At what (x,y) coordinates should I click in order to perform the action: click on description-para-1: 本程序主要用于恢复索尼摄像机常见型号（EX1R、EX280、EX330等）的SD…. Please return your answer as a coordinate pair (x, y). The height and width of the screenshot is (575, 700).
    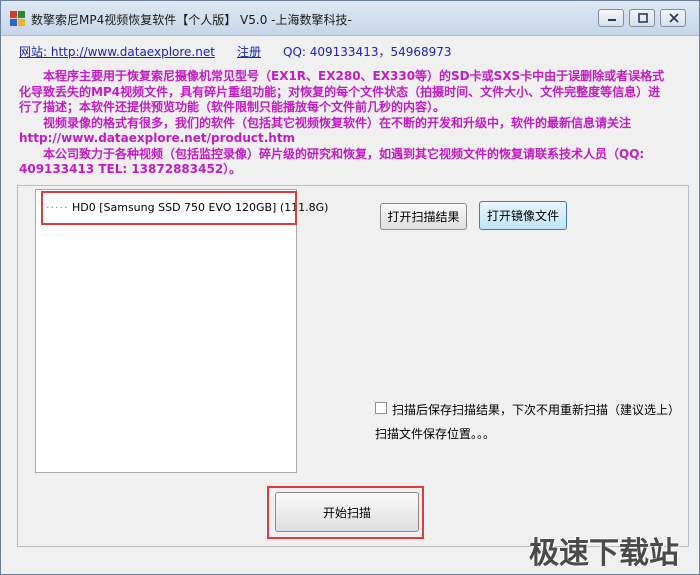
    Looking at the image, I should click on (342, 91).